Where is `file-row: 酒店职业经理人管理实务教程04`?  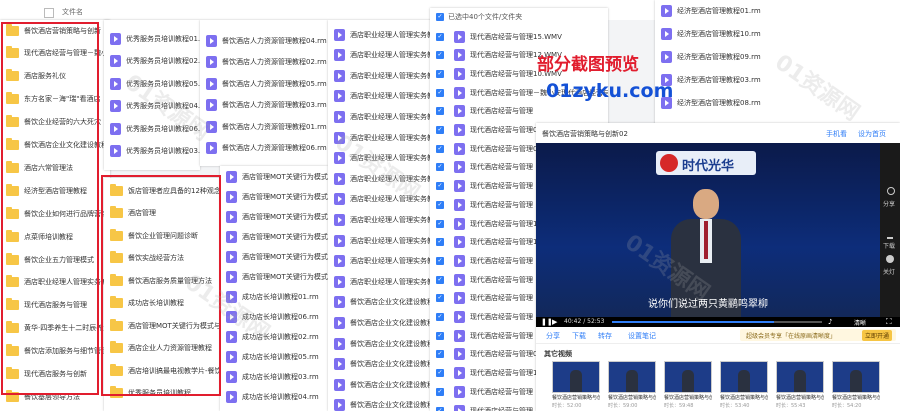 file-row: 酒店职业经理人管理实务教程04 is located at coordinates (382, 178).